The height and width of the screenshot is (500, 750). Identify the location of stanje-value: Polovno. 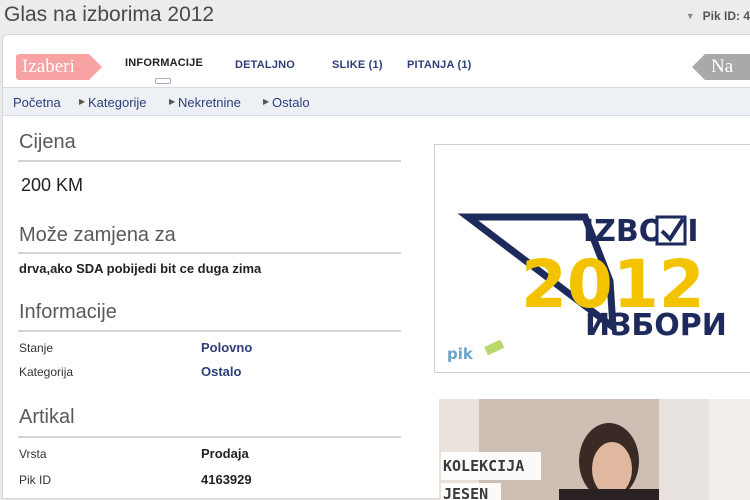
(227, 347).